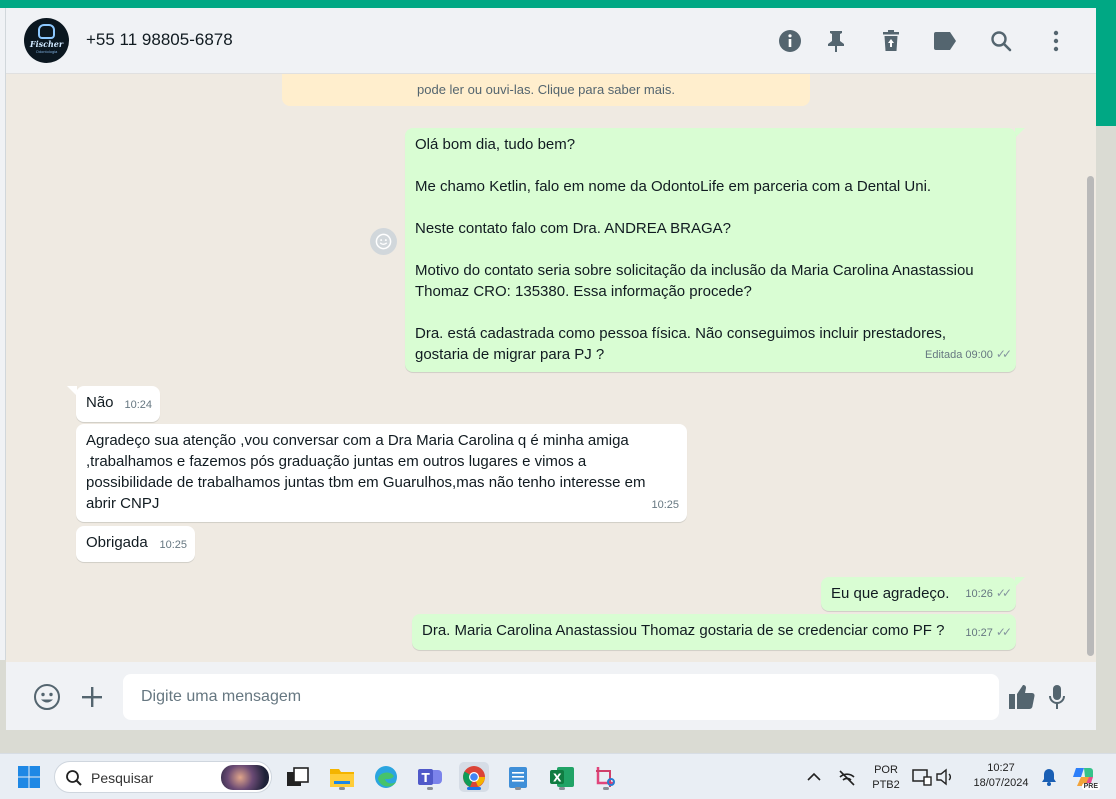  Describe the element at coordinates (46, 51) in the screenshot. I see `avatar-logo-sub: Odontologia` at that location.